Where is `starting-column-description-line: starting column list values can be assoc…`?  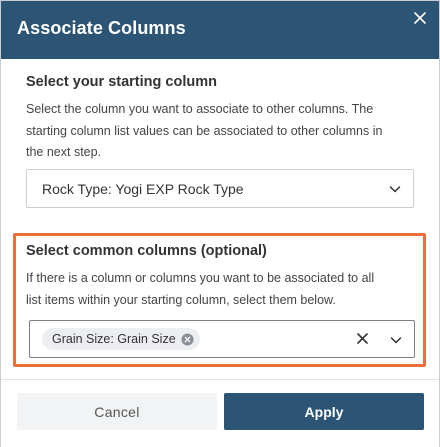 starting-column-description-line: starting column list values can be assoc… is located at coordinates (204, 130).